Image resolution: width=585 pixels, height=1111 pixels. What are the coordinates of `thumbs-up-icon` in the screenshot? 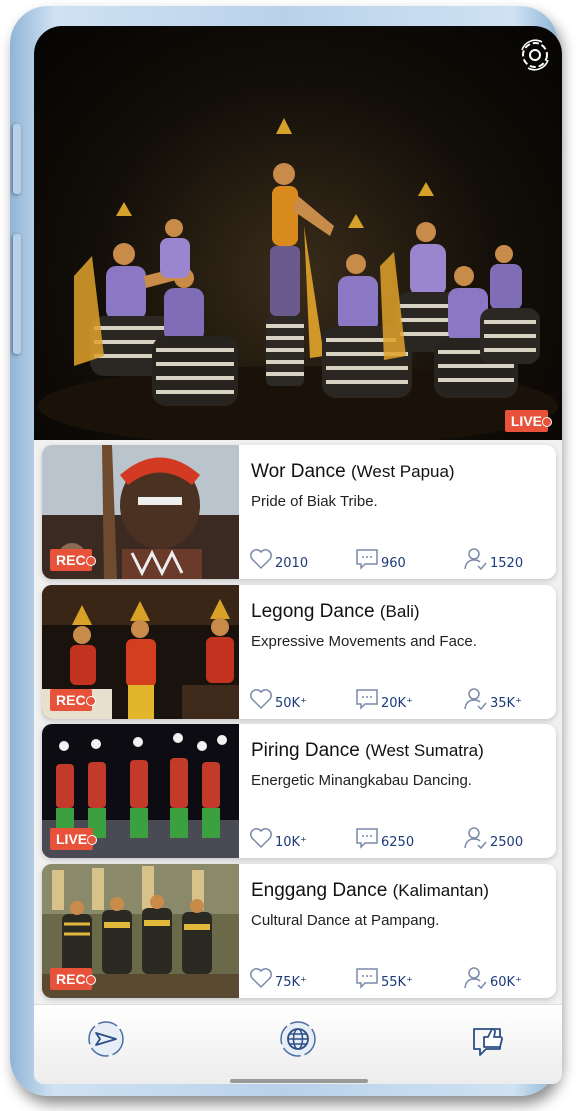 It's located at (490, 1039).